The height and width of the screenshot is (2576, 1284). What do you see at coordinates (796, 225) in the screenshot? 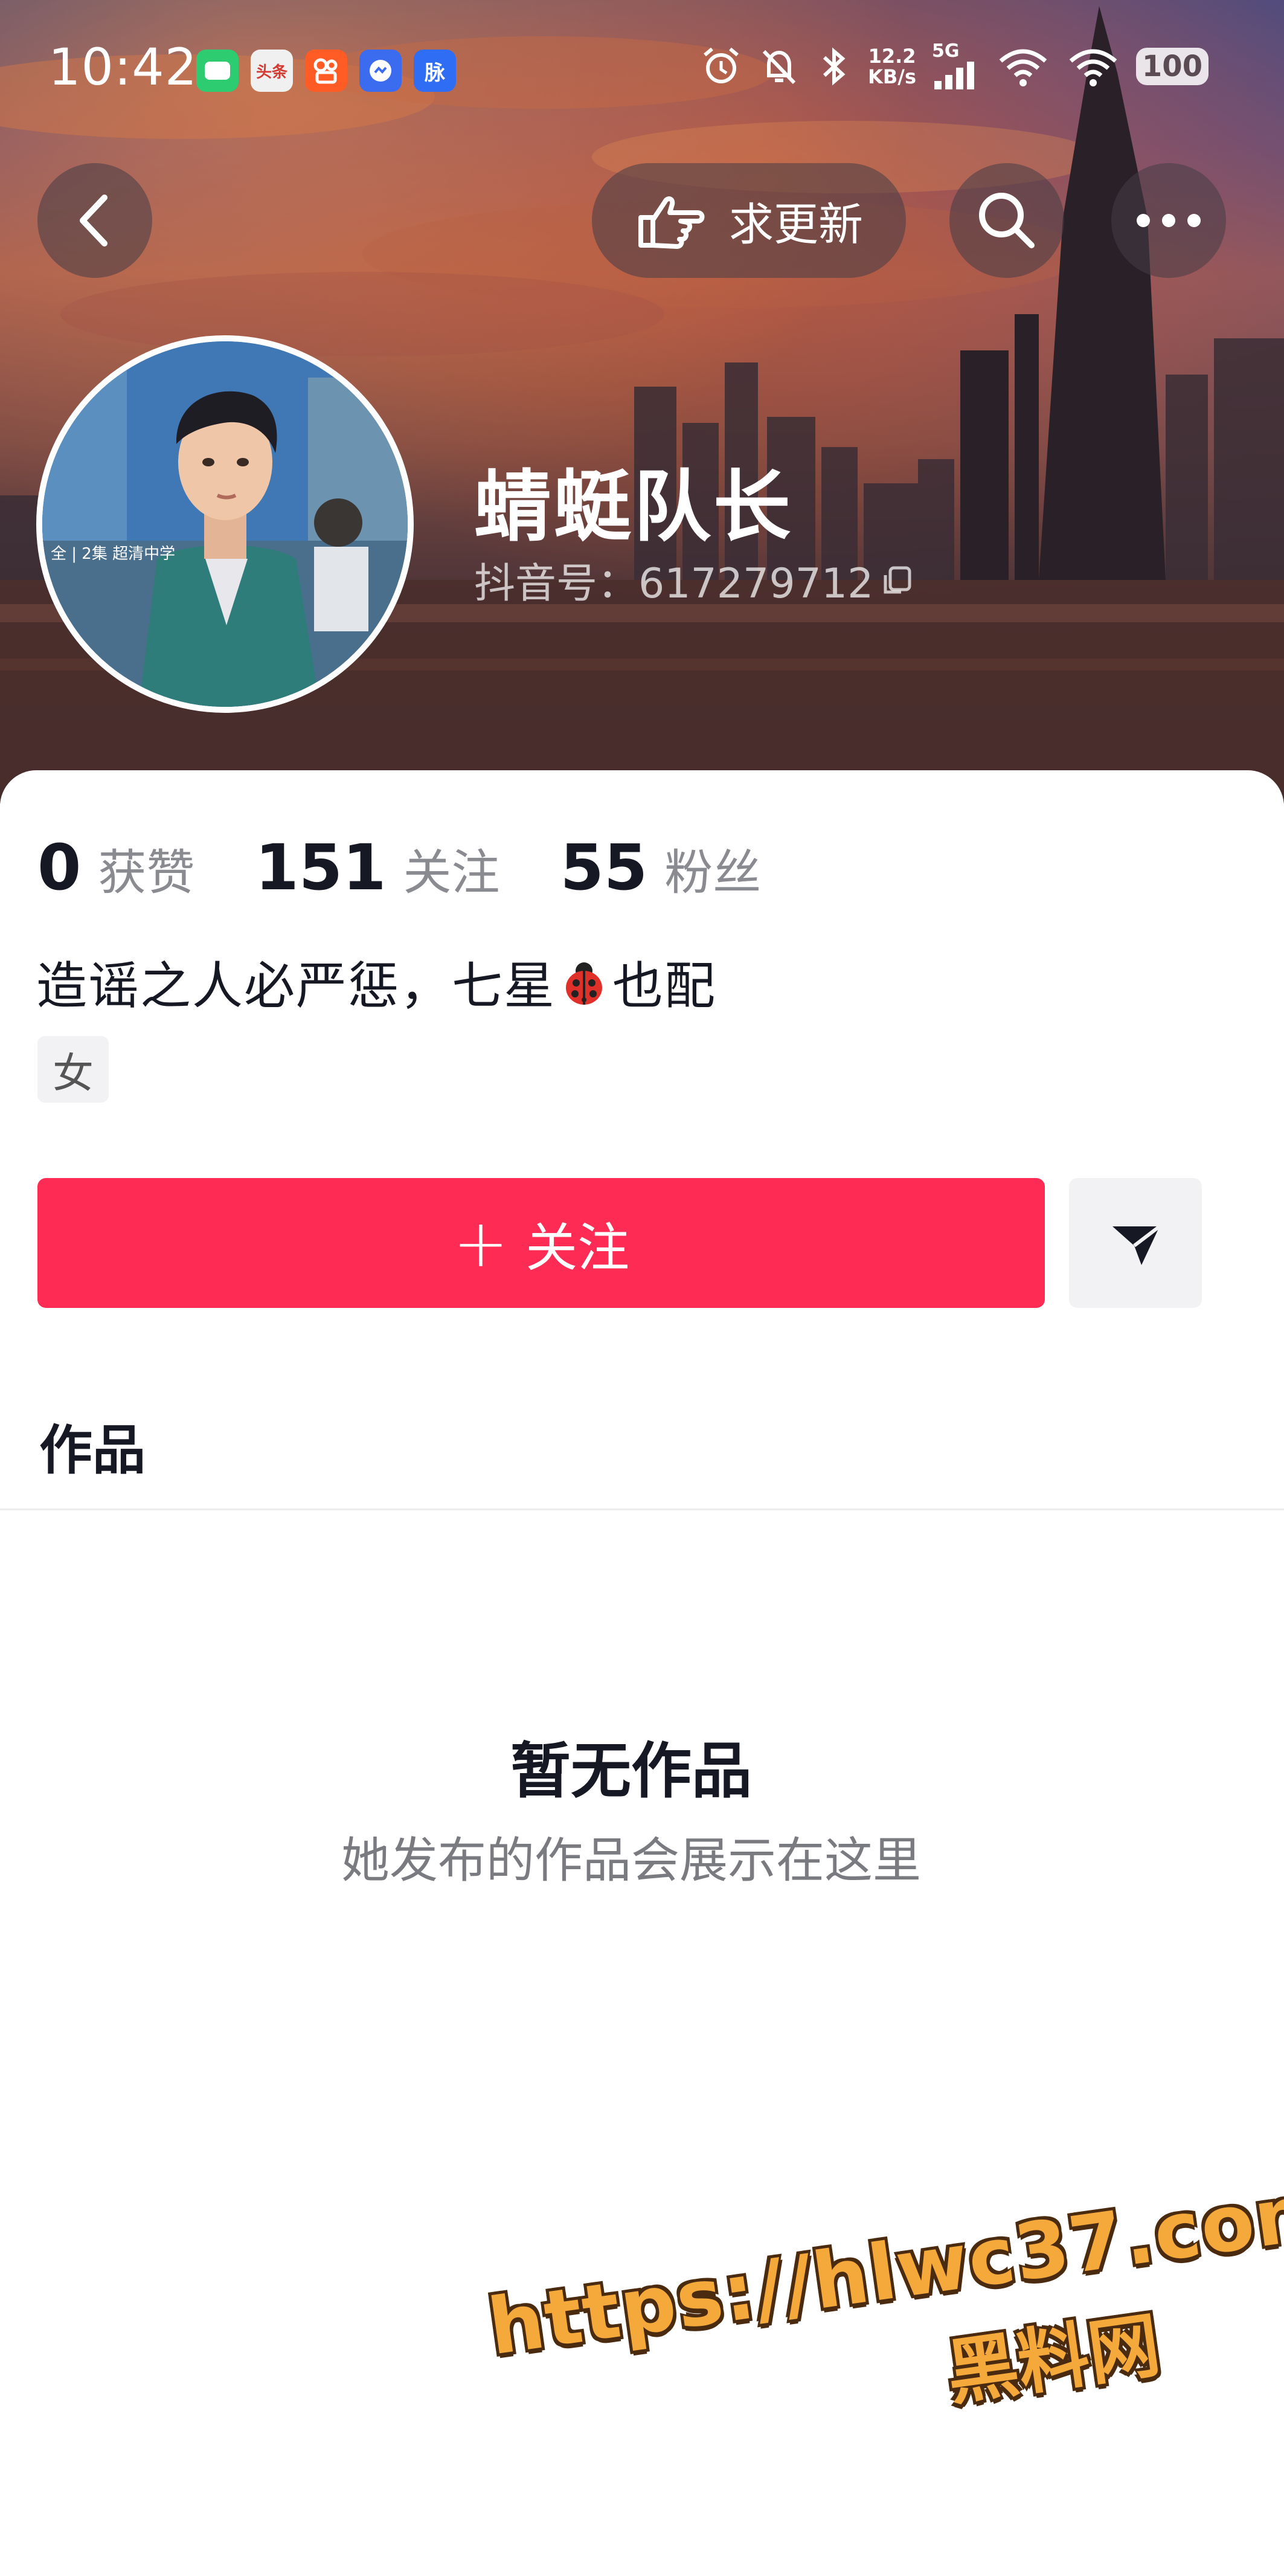
I see `request-update-label: 求更新` at bounding box center [796, 225].